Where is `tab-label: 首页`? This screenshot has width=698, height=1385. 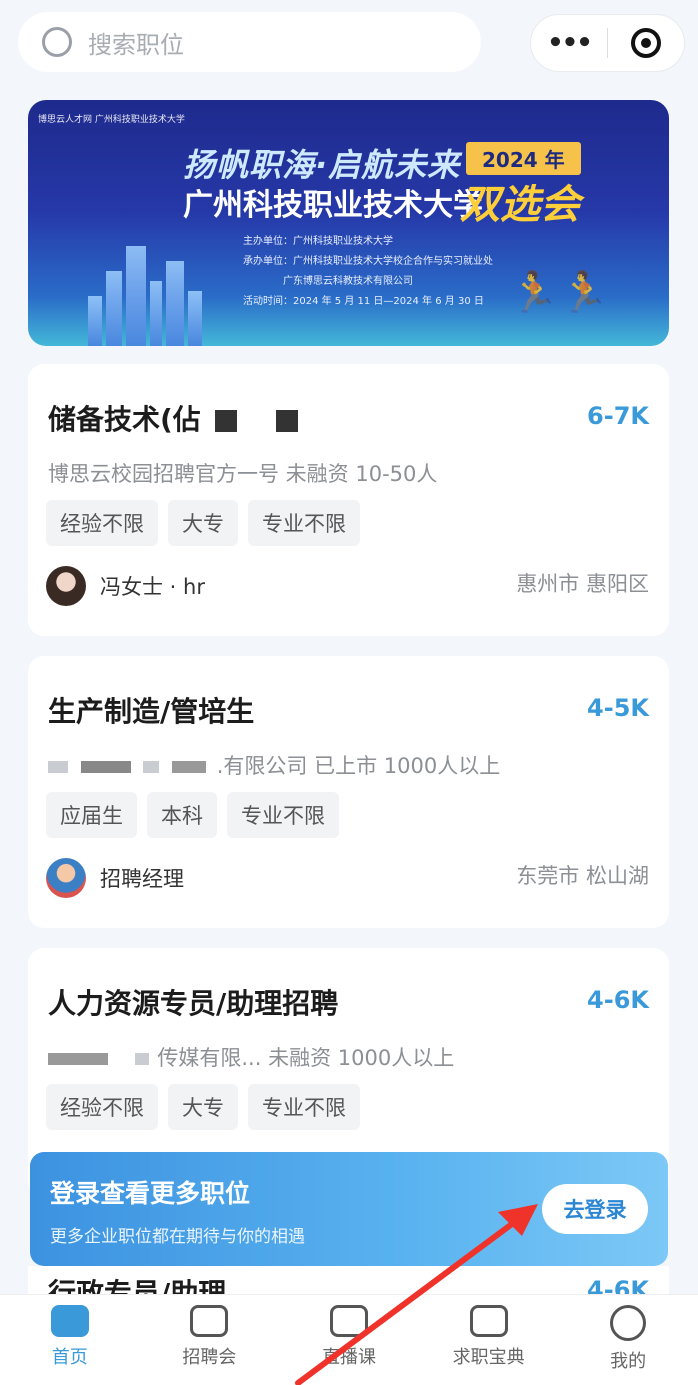 tab-label: 首页 is located at coordinates (69, 1357).